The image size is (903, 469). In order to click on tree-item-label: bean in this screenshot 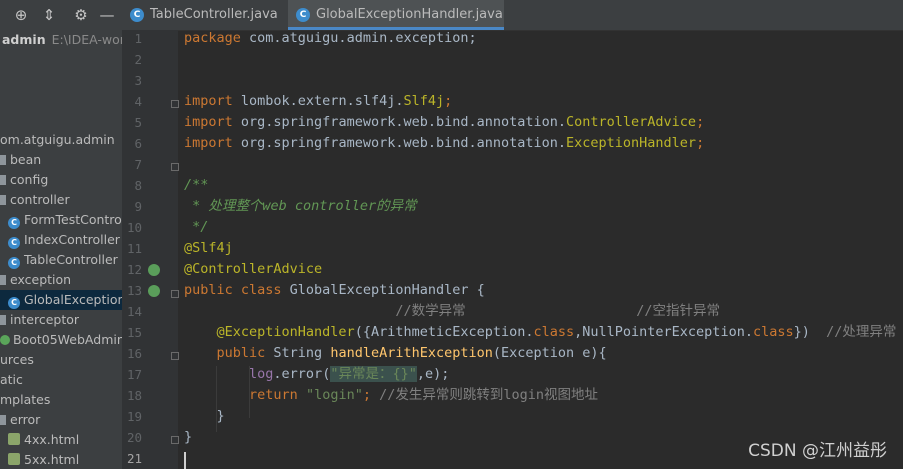, I will do `click(26, 159)`.